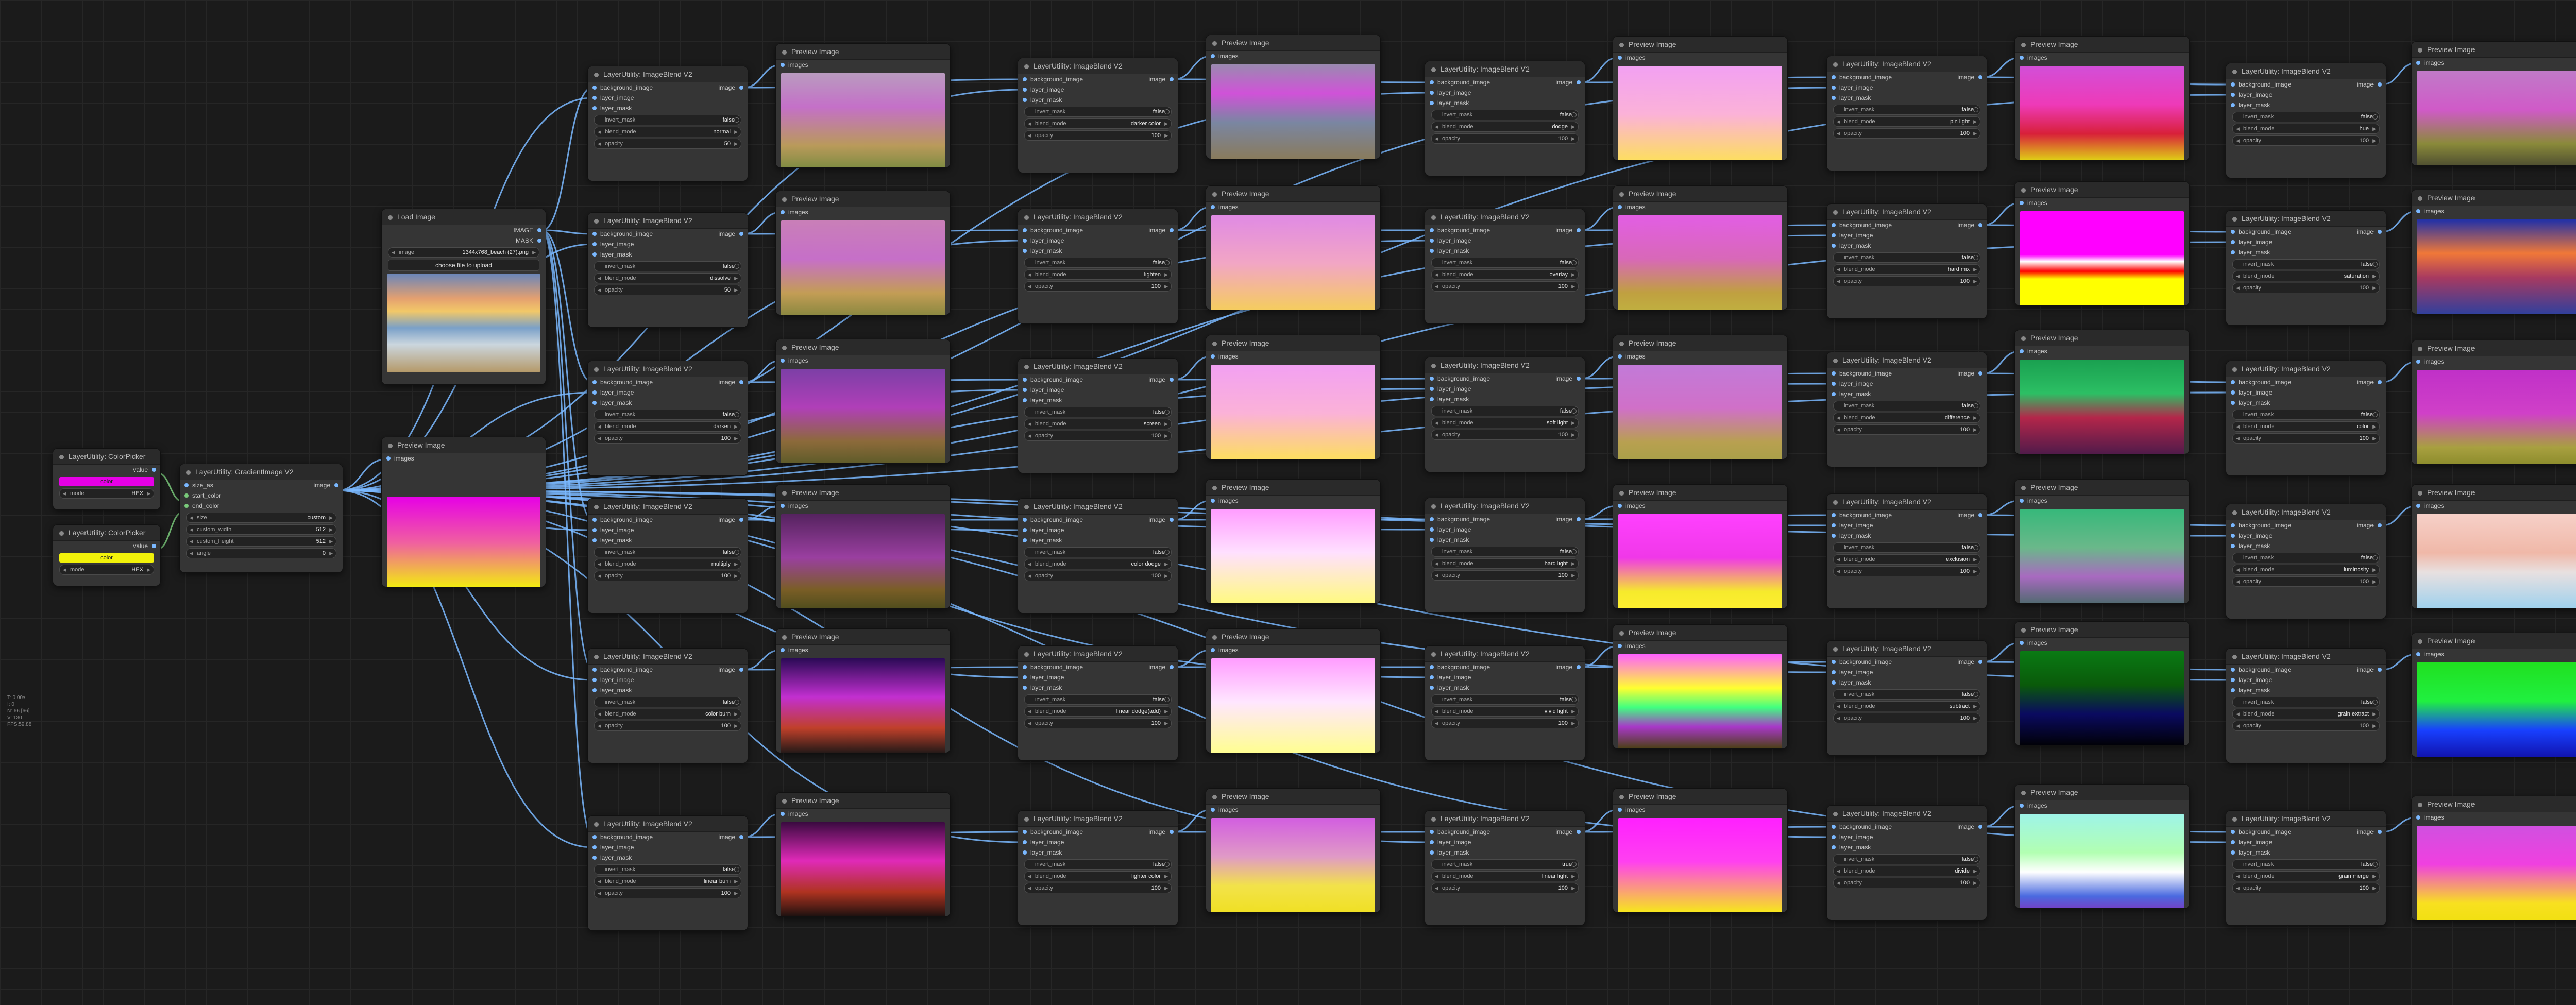  Describe the element at coordinates (261, 506) in the screenshot. I see `input-slot: end_color` at that location.